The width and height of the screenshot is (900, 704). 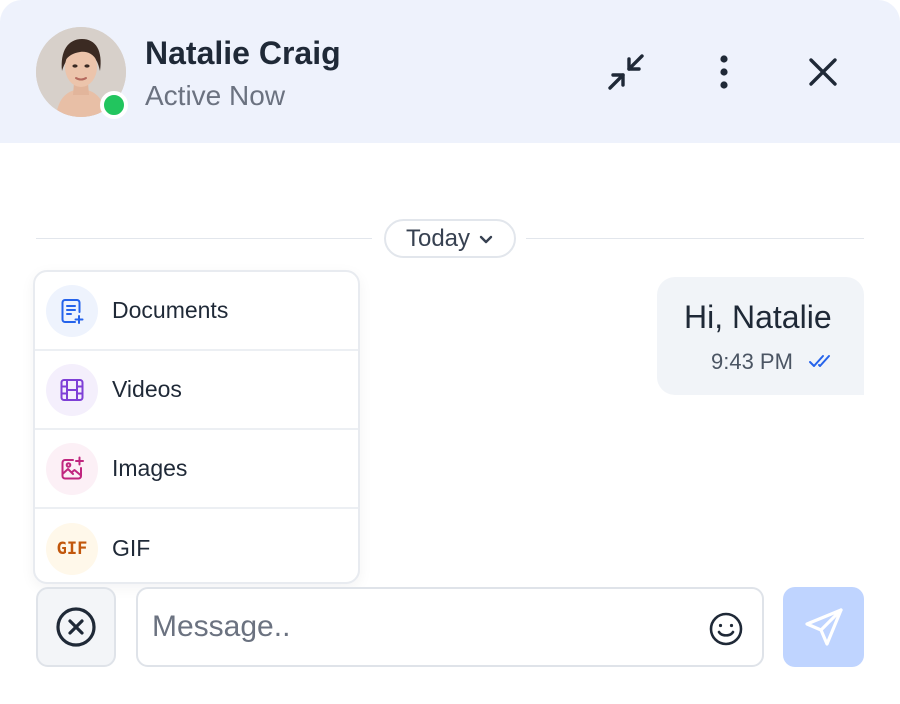 I want to click on smile-icon, so click(x=726, y=629).